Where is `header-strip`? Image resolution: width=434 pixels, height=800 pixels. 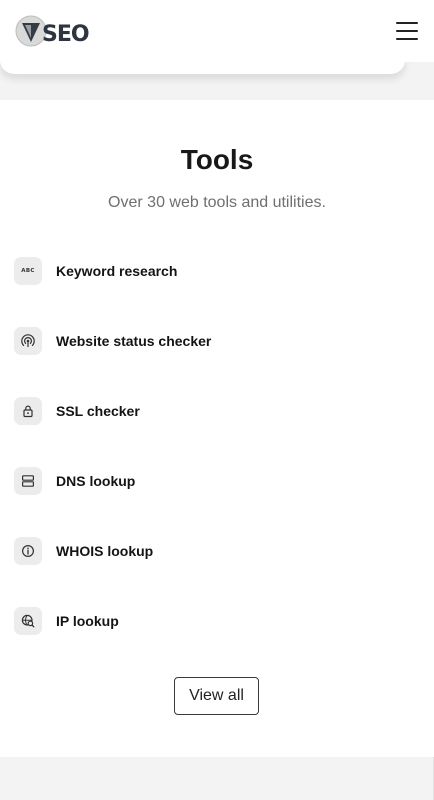 header-strip is located at coordinates (217, 76).